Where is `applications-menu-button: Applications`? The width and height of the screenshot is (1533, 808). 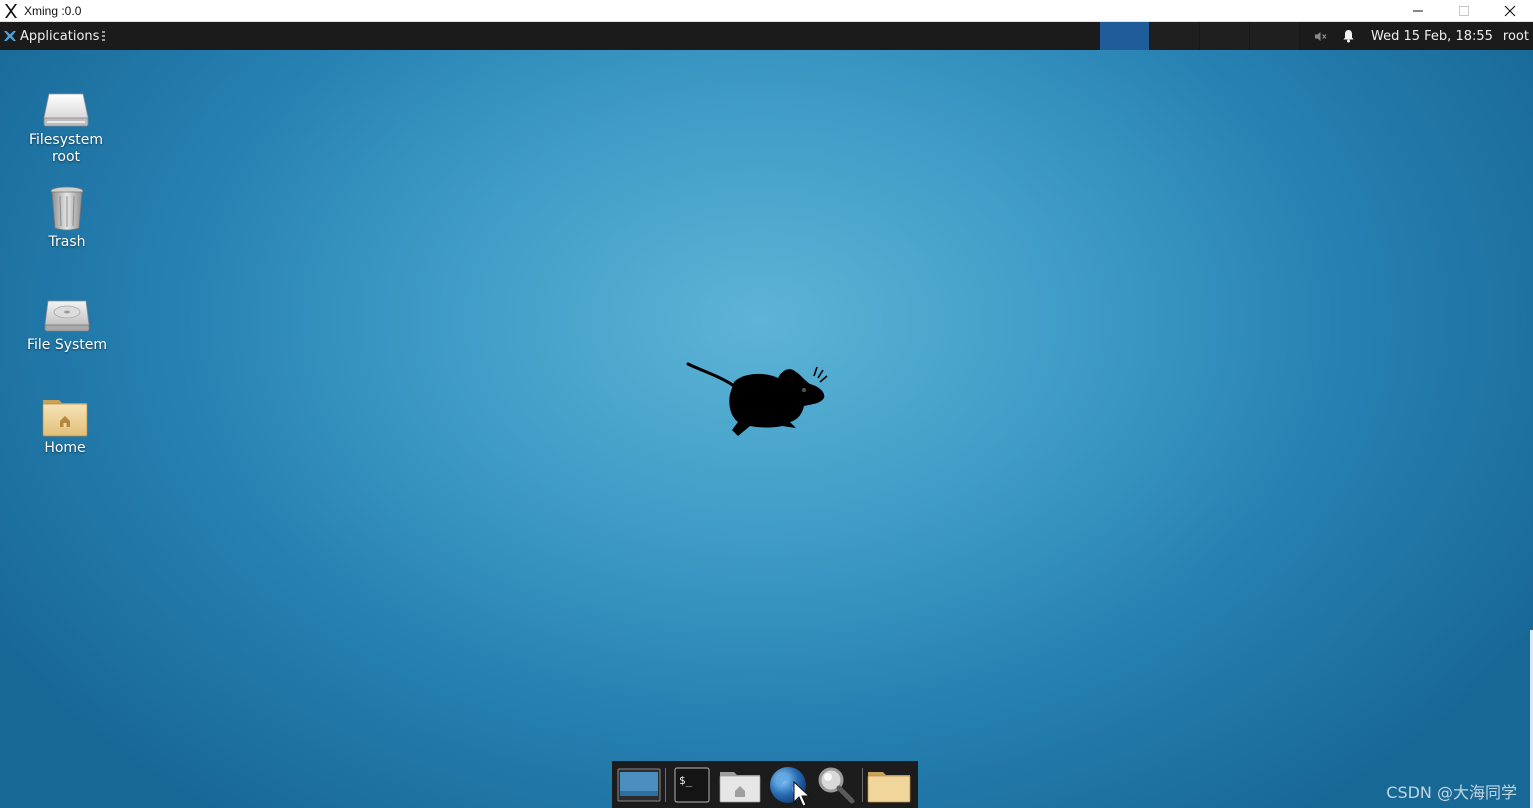
applications-menu-button: Applications is located at coordinates (54, 36).